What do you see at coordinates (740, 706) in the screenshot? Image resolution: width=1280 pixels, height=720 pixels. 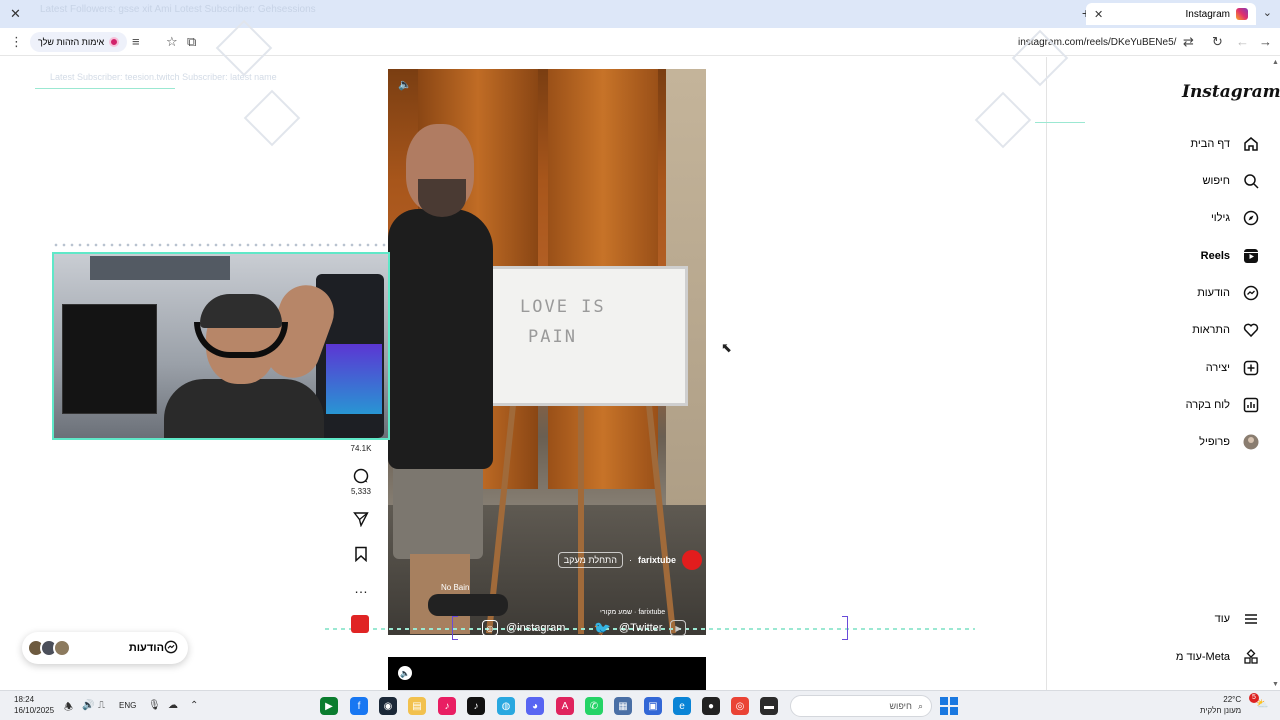 I see `chrome-icon: ◎` at bounding box center [740, 706].